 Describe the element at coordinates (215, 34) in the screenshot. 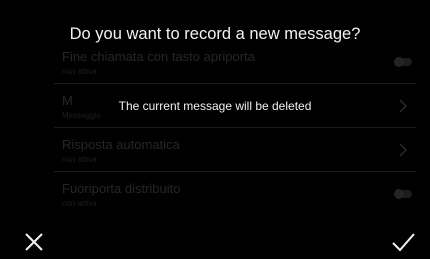

I see `dialog-title: Do you want to record a new message?` at that location.